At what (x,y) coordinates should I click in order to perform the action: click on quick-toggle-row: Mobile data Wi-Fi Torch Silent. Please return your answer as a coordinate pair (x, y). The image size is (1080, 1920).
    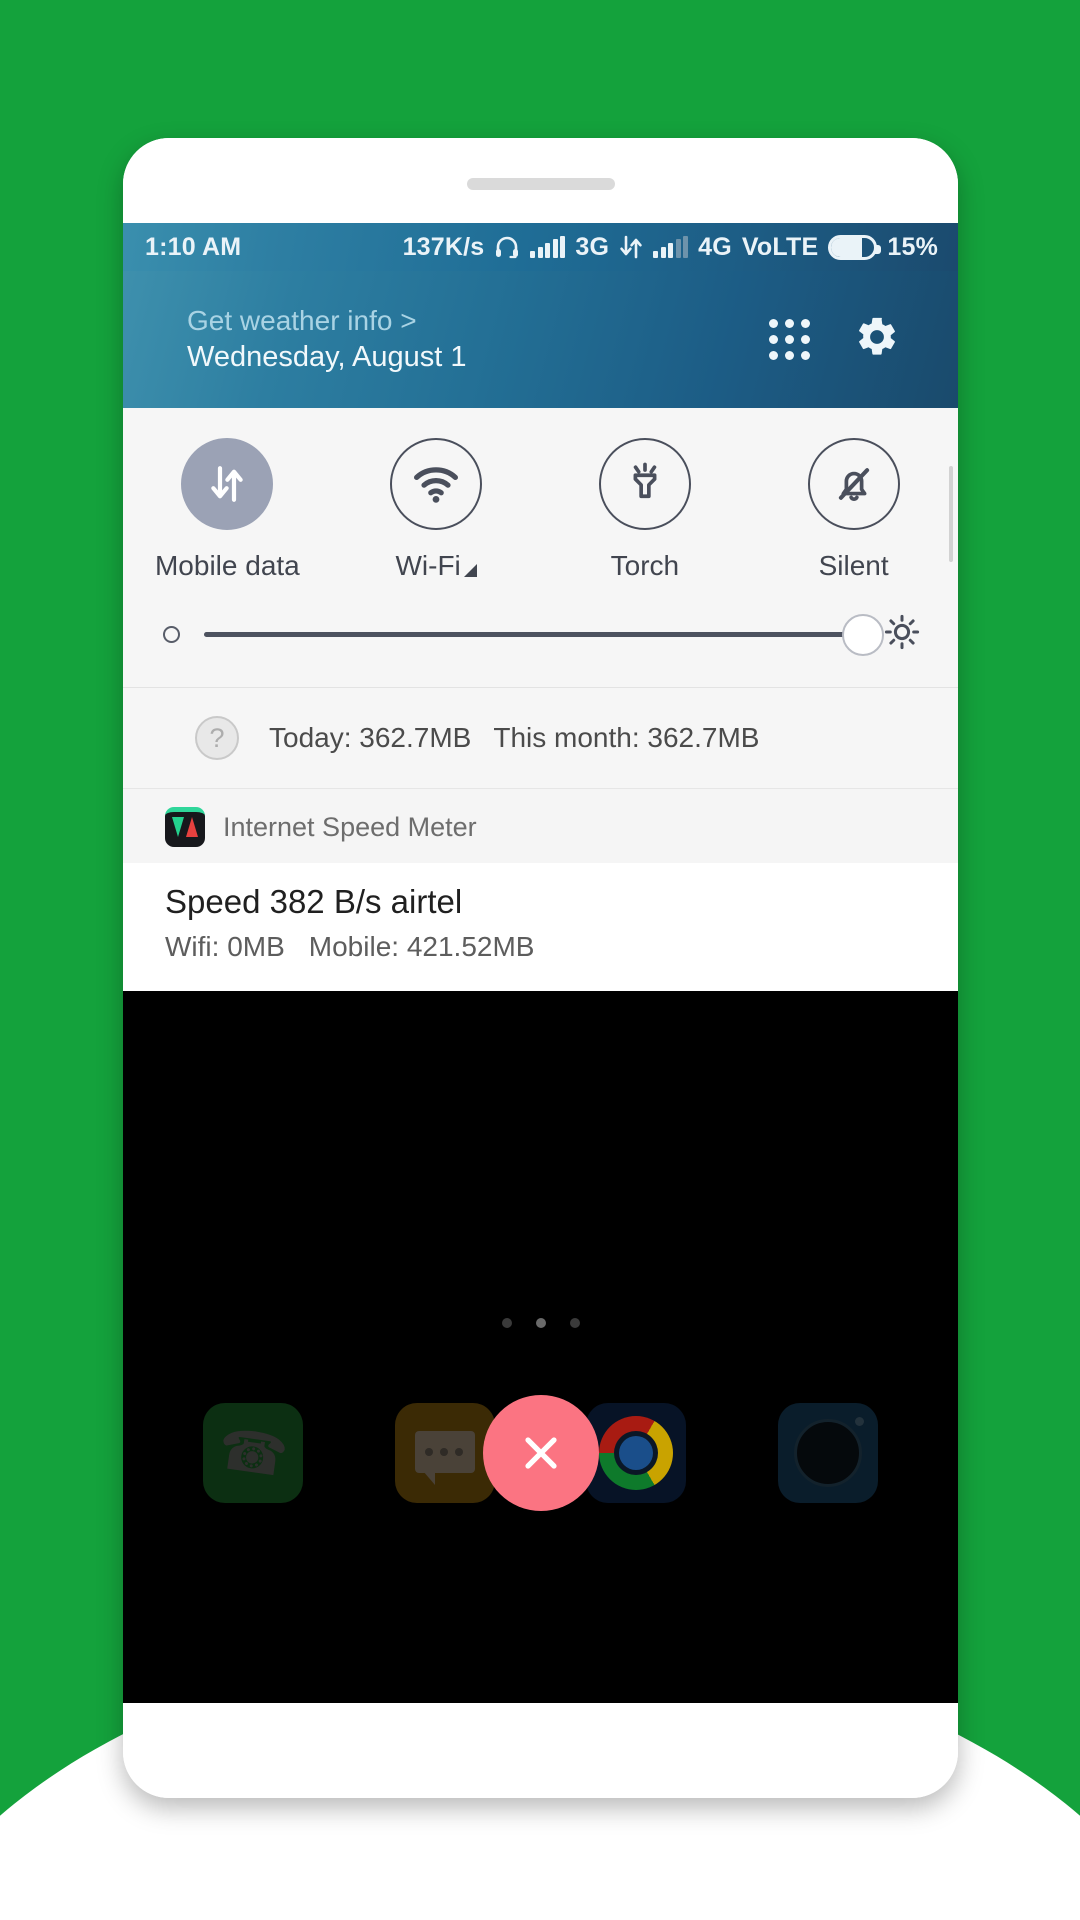
    Looking at the image, I should click on (540, 504).